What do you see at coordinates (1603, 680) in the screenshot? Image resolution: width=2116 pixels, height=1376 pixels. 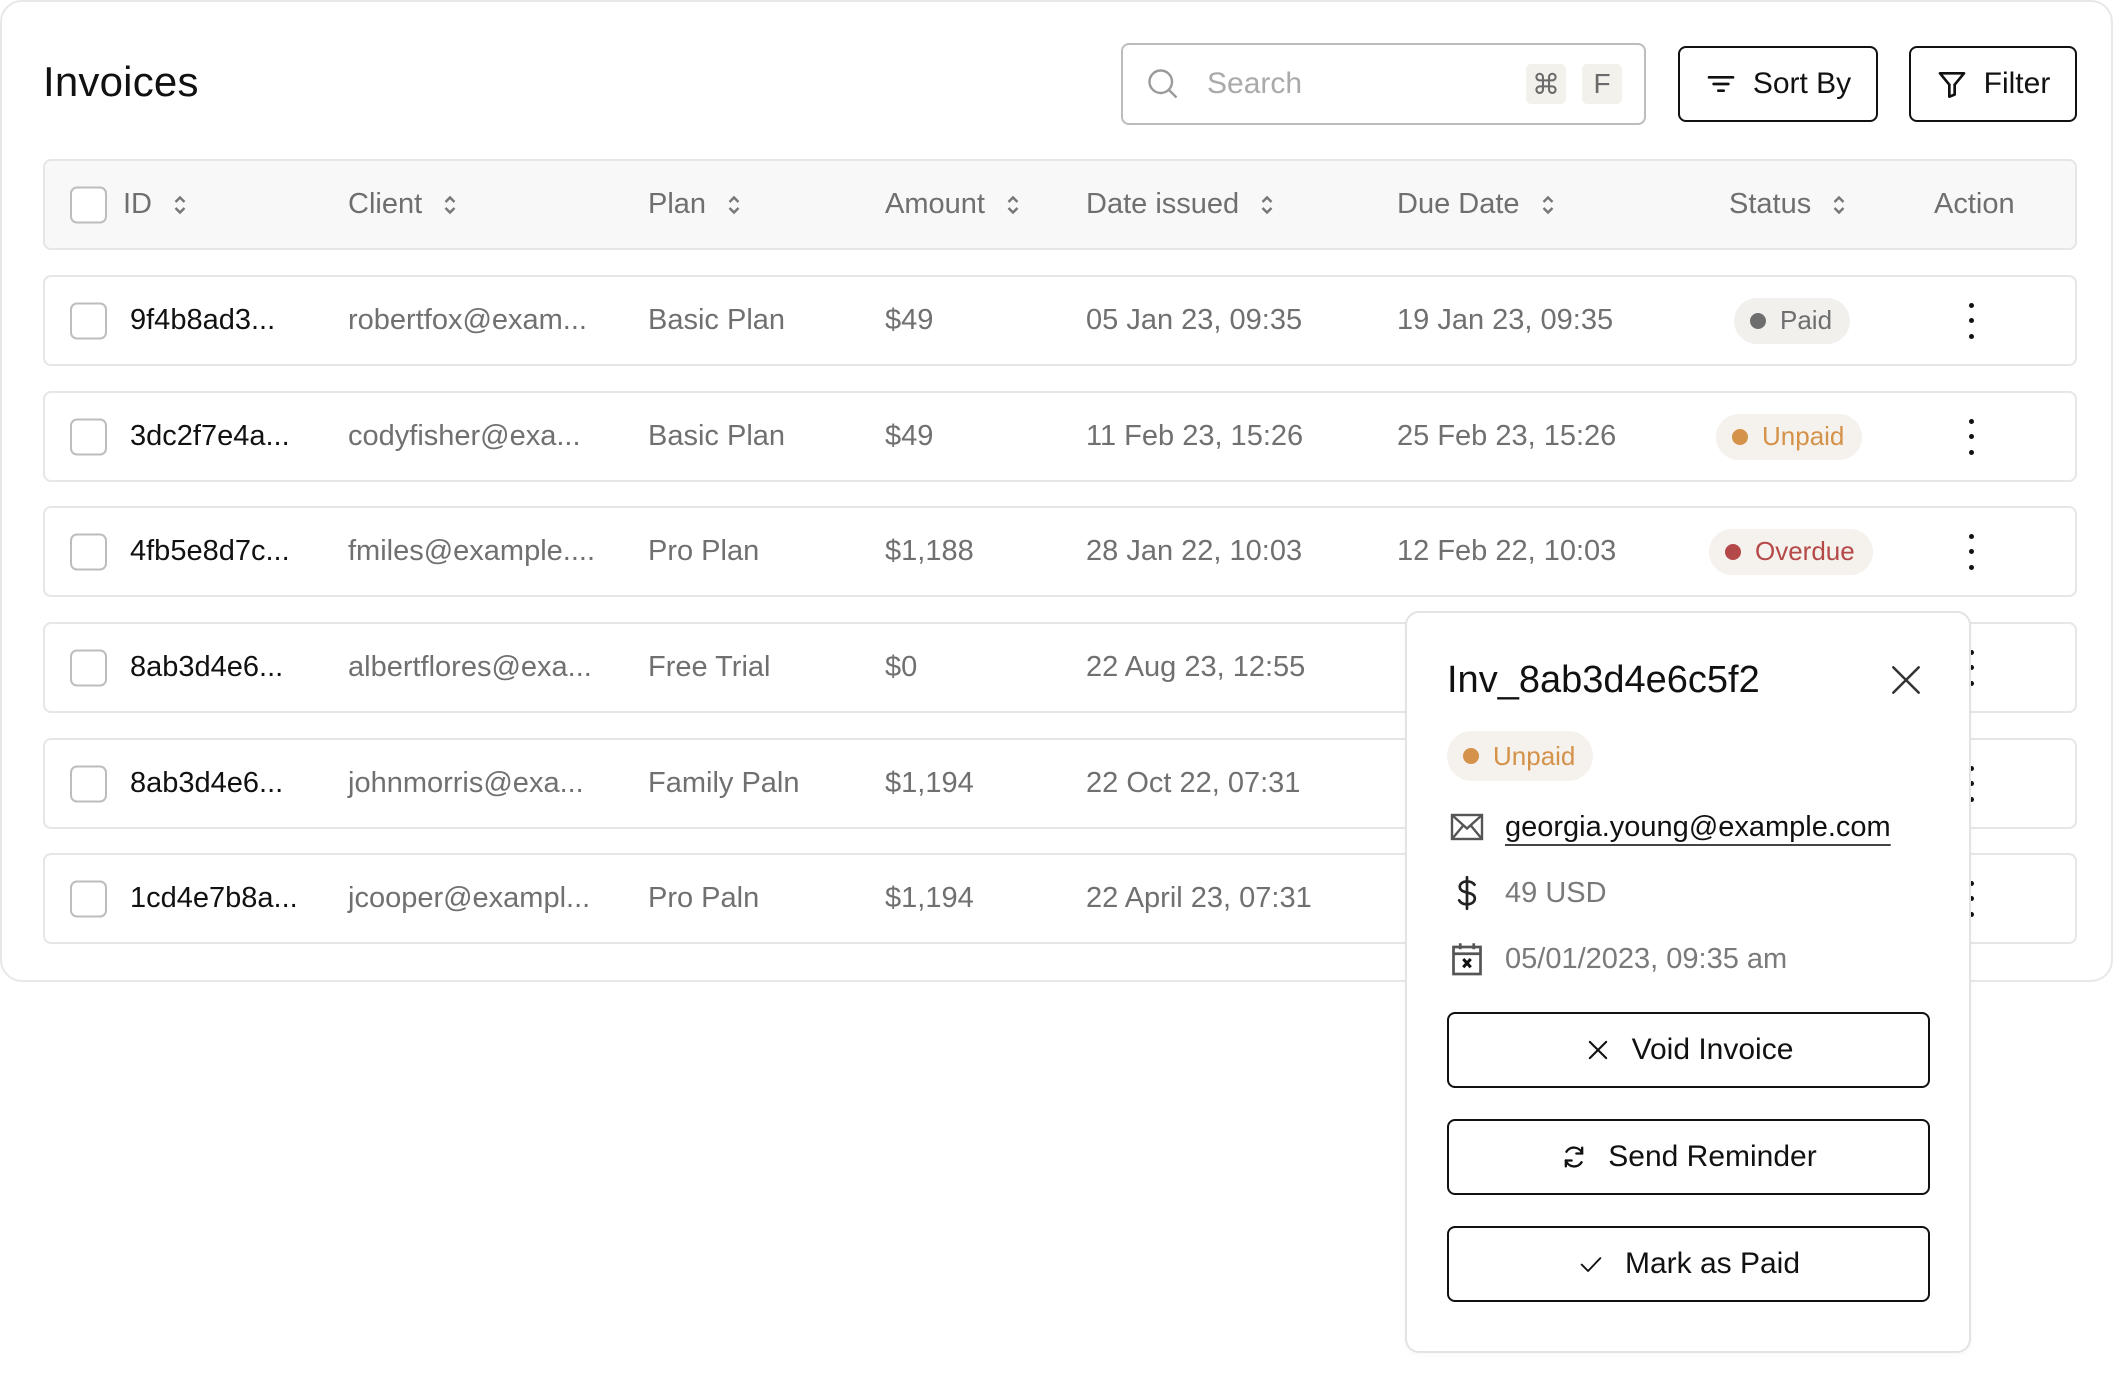 I see `invoice-title: Inv_8ab3d4e6c5f2` at bounding box center [1603, 680].